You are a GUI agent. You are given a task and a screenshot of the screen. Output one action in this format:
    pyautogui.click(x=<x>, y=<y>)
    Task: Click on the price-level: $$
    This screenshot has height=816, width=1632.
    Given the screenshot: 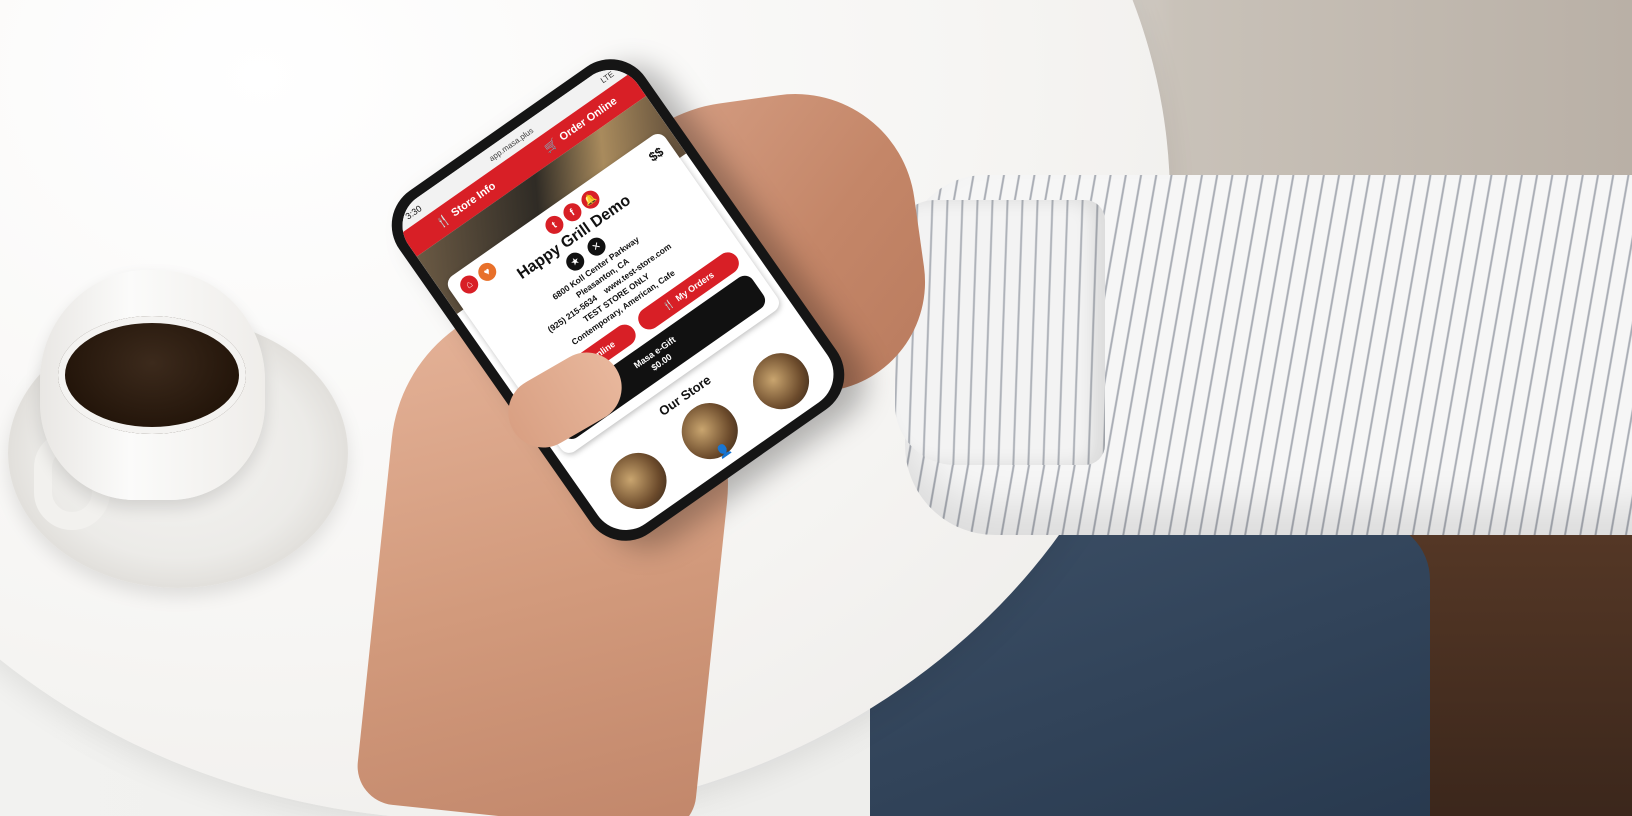 What is the action you would take?
    pyautogui.click(x=656, y=154)
    